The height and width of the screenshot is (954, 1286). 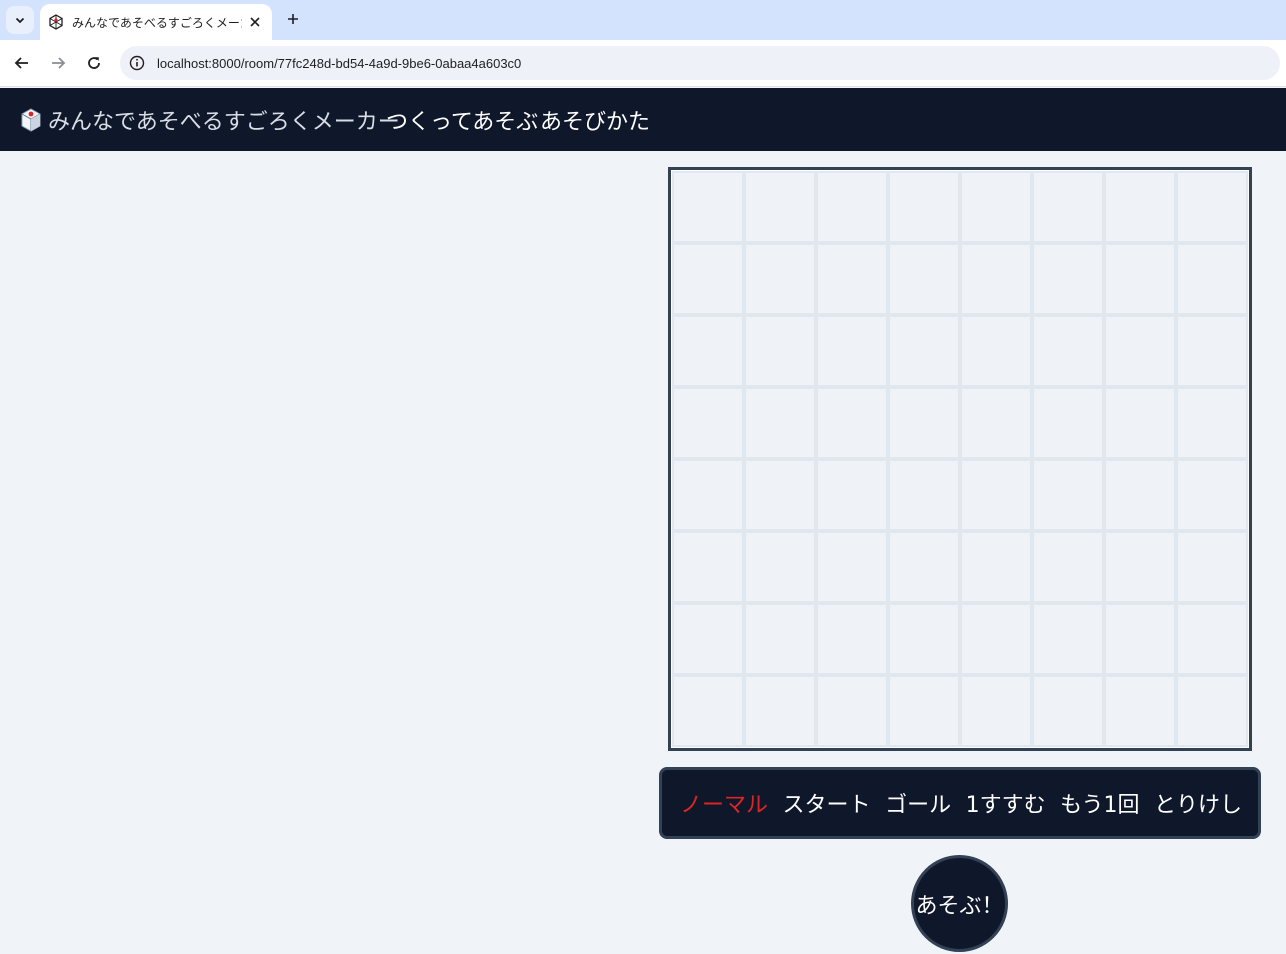 I want to click on app-favicon-icon, so click(x=56, y=22).